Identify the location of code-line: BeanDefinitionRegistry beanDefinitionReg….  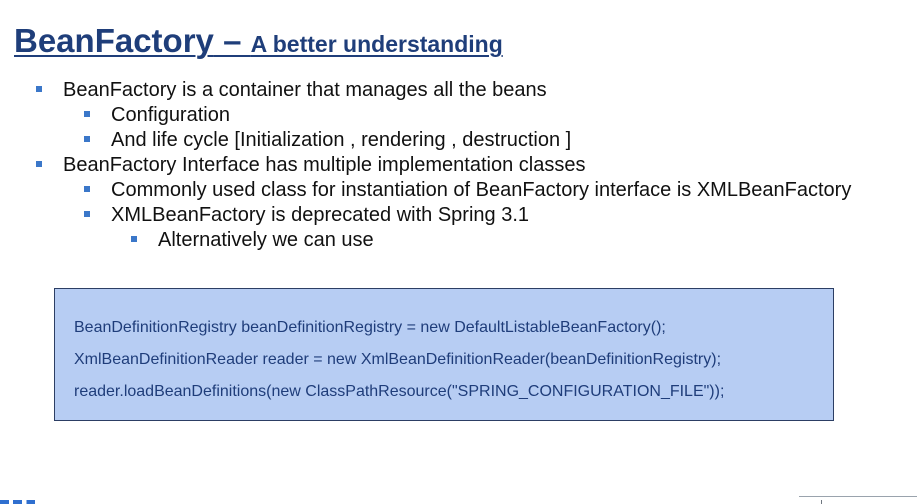
(370, 327).